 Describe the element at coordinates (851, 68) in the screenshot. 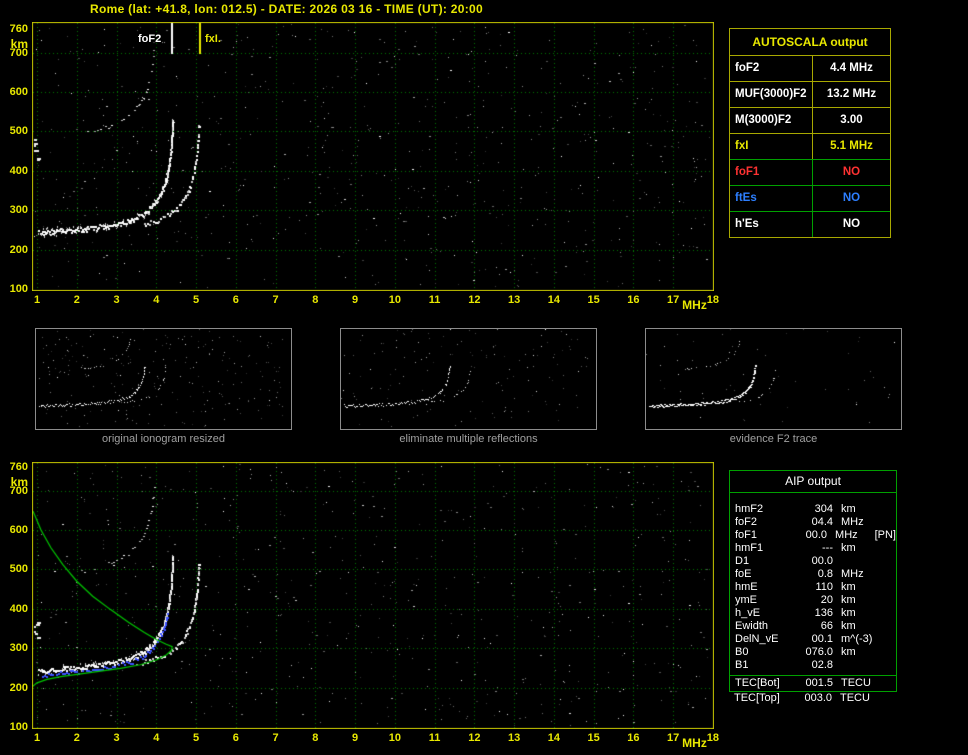

I see `autoscala-row-value: 4.4 MHz` at that location.